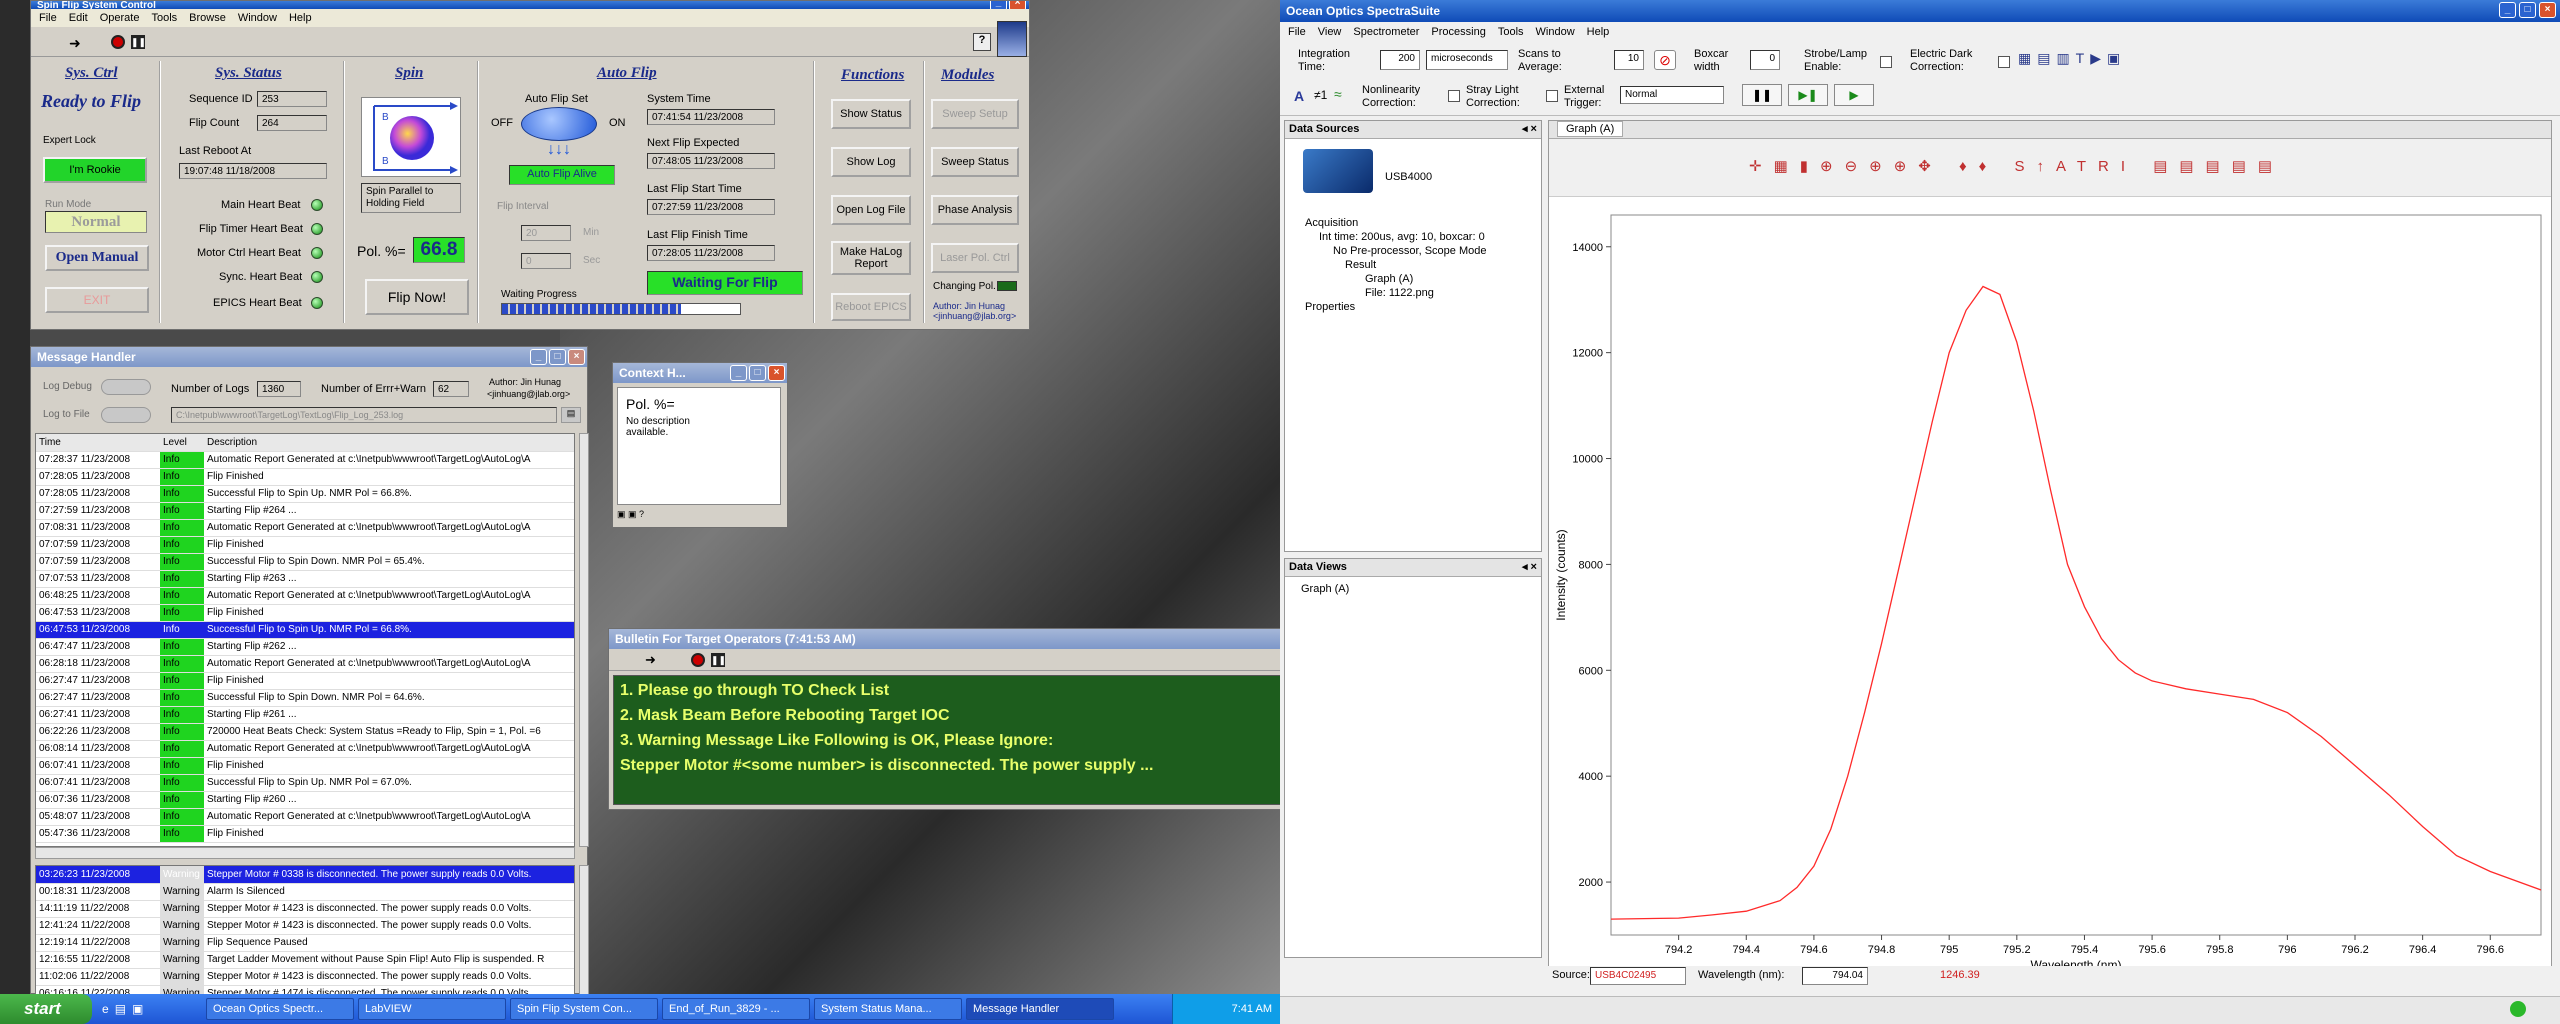  Describe the element at coordinates (584, 640) in the screenshot. I see `log-scrollbar` at that location.